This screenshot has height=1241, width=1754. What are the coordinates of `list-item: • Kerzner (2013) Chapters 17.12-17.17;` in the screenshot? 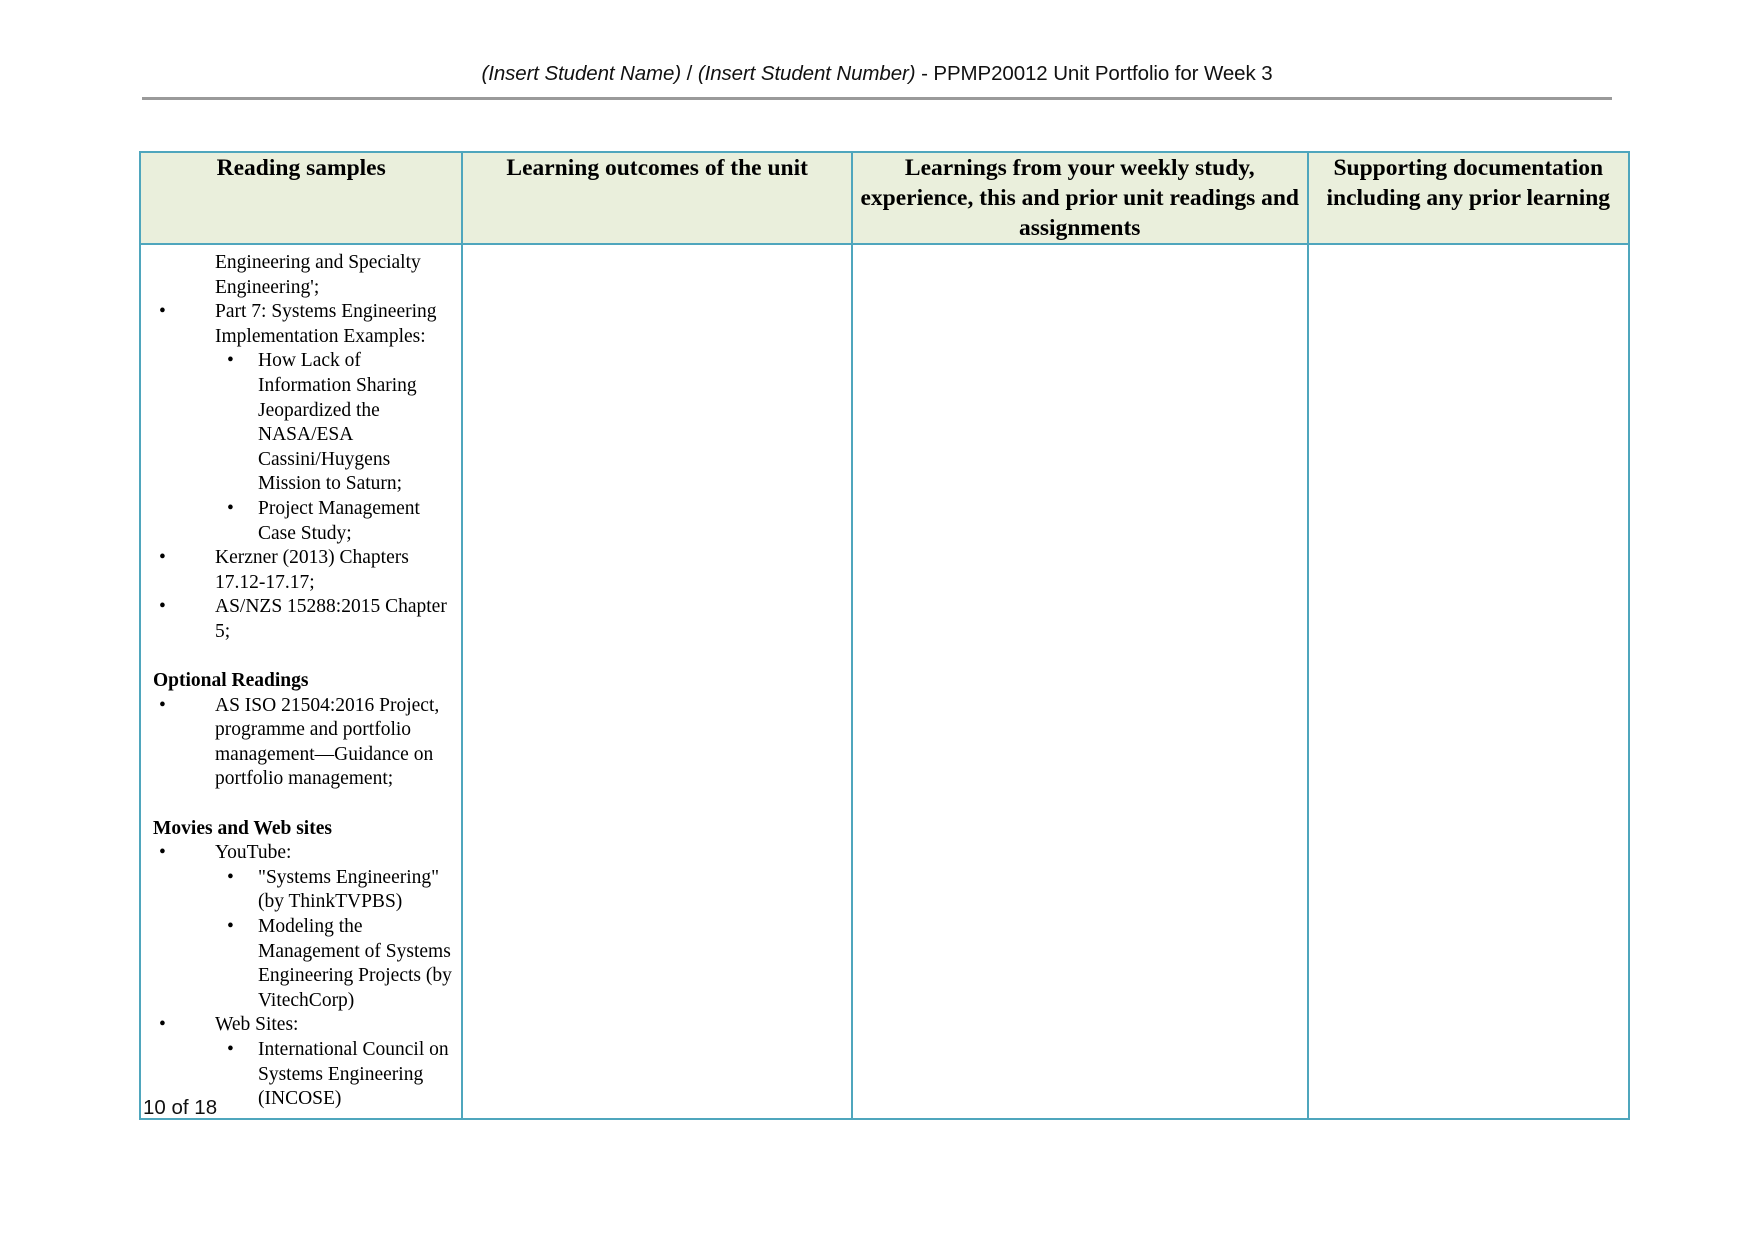 It's located at (300, 570).